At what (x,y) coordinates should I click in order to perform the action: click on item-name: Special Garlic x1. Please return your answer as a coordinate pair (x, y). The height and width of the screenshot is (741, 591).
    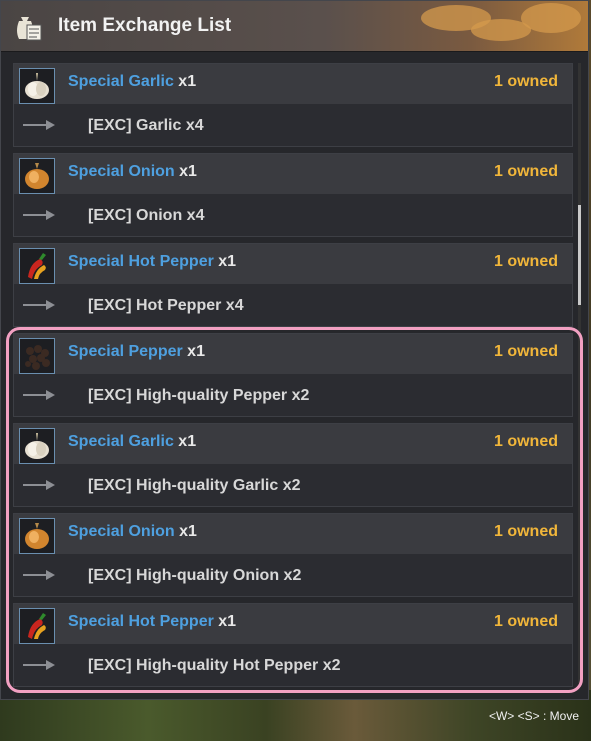
    Looking at the image, I should click on (132, 82).